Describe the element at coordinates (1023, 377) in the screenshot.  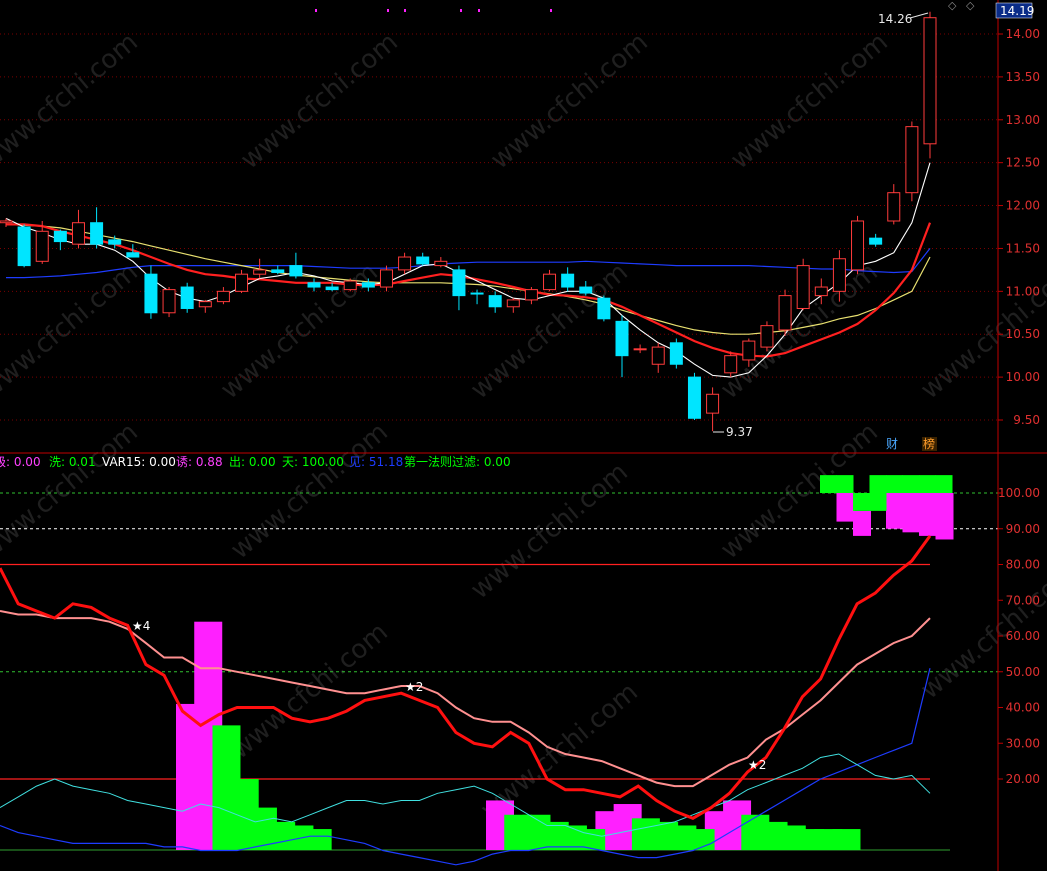
I see `price-tick-label: 10.00` at that location.